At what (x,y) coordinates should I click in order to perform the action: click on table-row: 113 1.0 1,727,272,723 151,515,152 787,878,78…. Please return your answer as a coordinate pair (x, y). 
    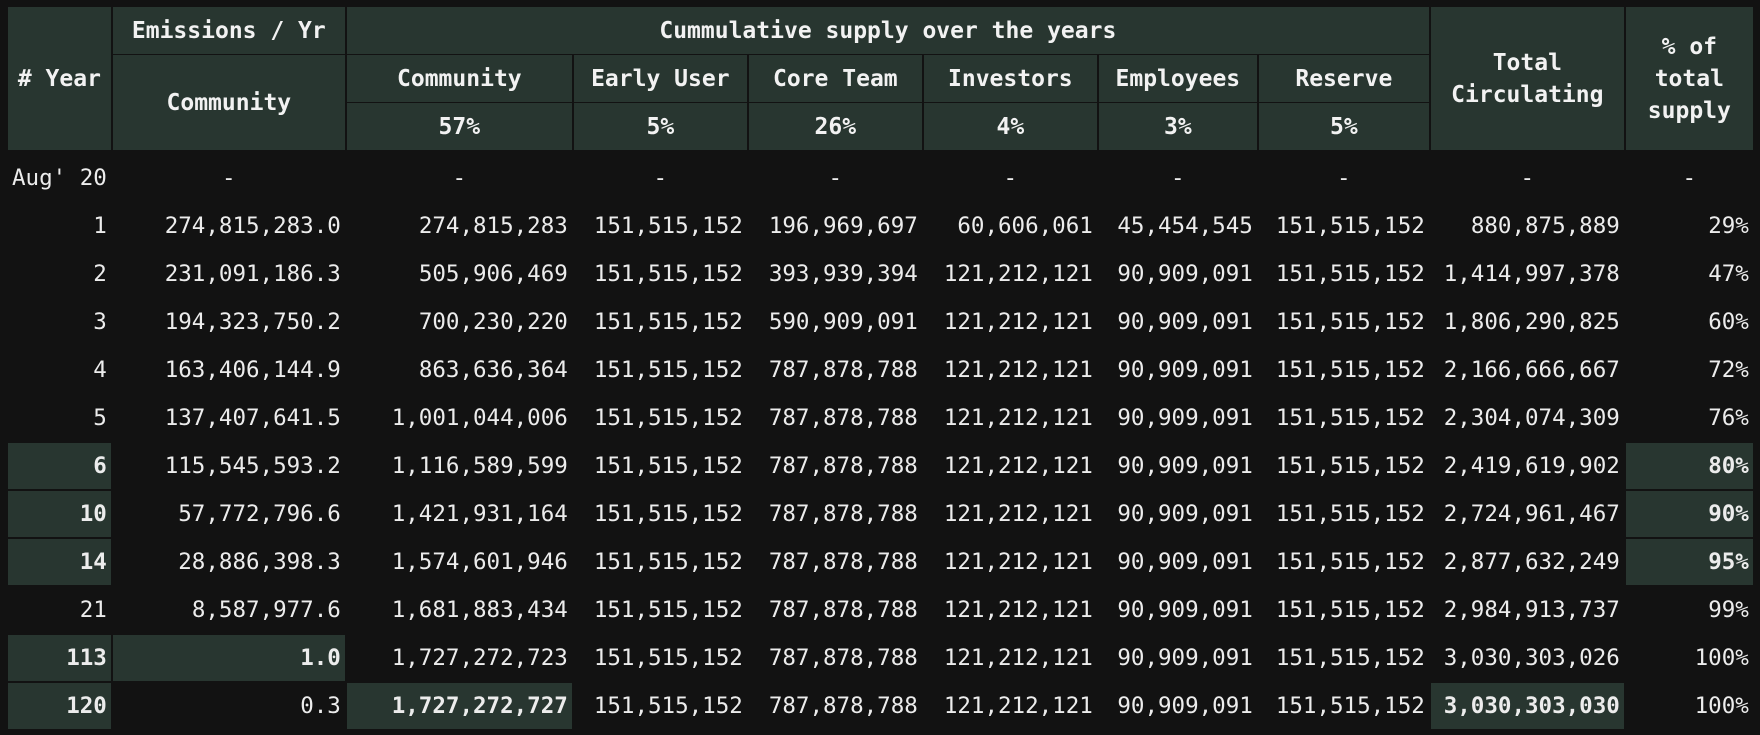
    Looking at the image, I should click on (880, 657).